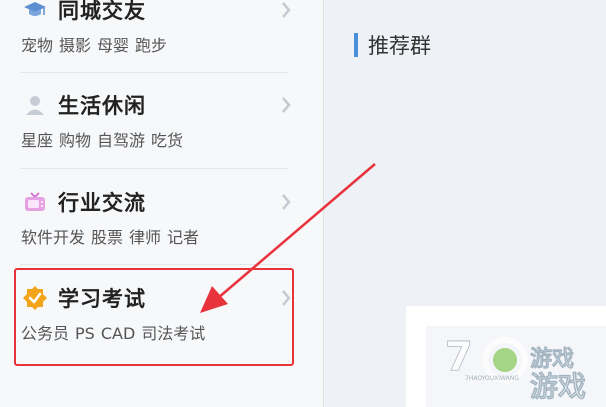  Describe the element at coordinates (37, 140) in the screenshot. I see `sub-tag: 星座` at that location.